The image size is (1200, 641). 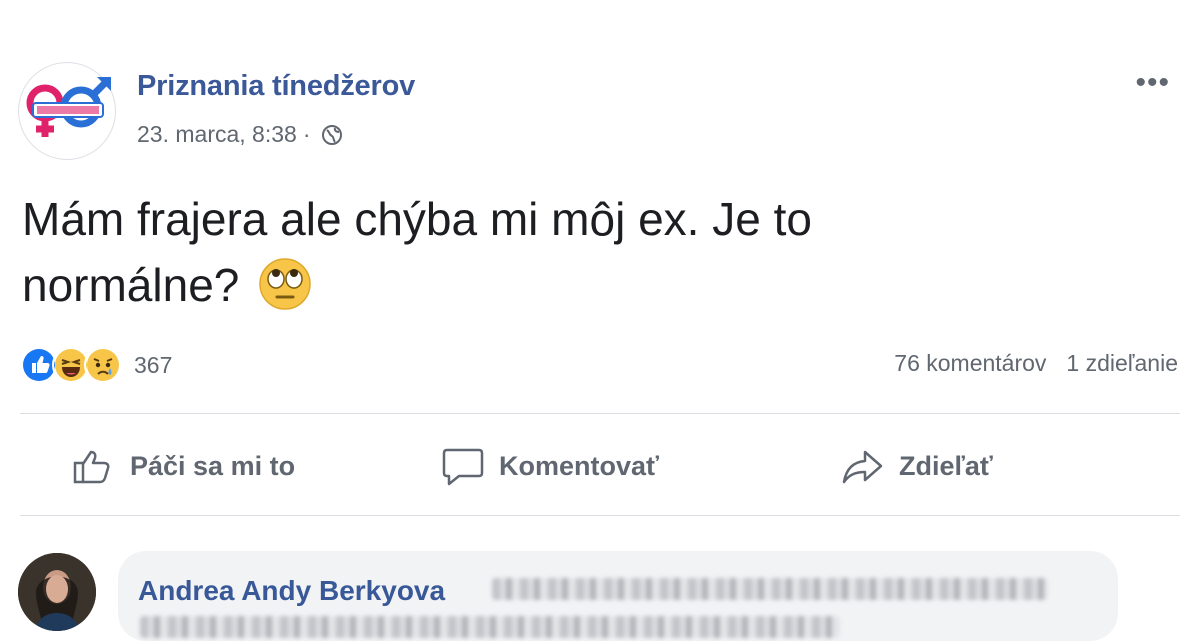 What do you see at coordinates (276, 86) in the screenshot?
I see `page-name-link: Priznania tínedžerov` at bounding box center [276, 86].